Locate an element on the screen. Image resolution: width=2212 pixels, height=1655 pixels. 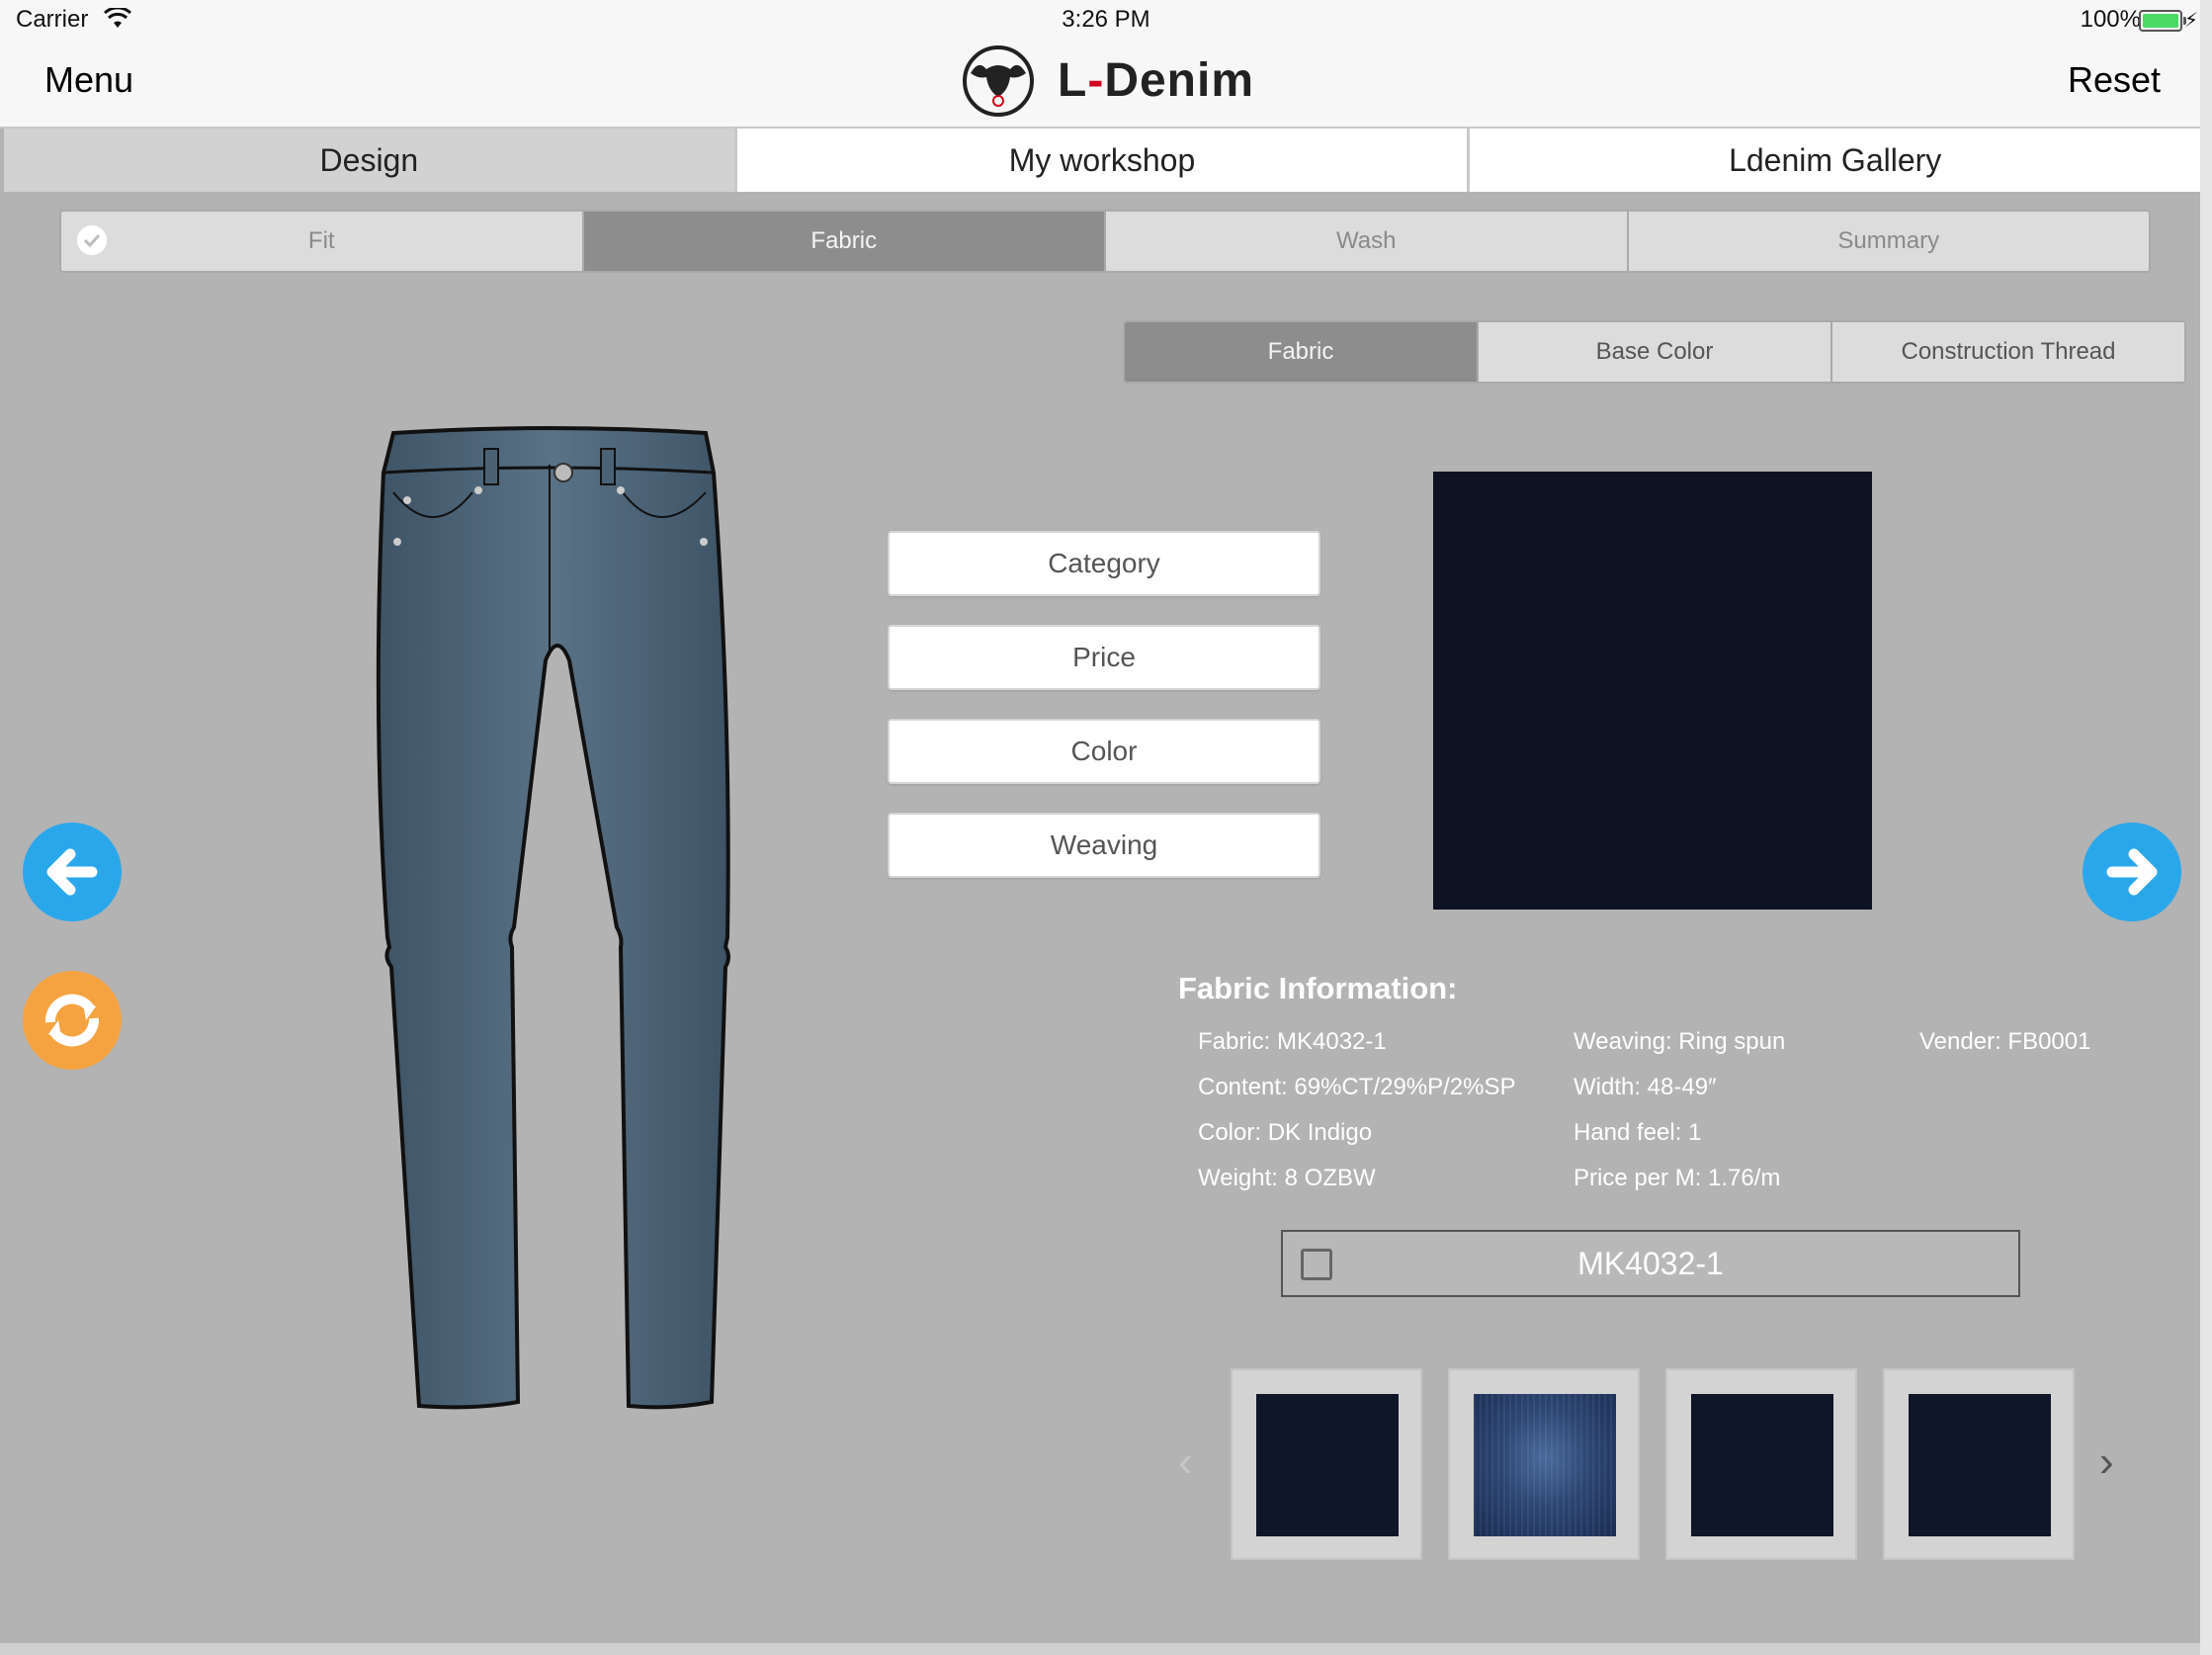
fabric-select-row: MK4032-1 is located at coordinates (1650, 1263).